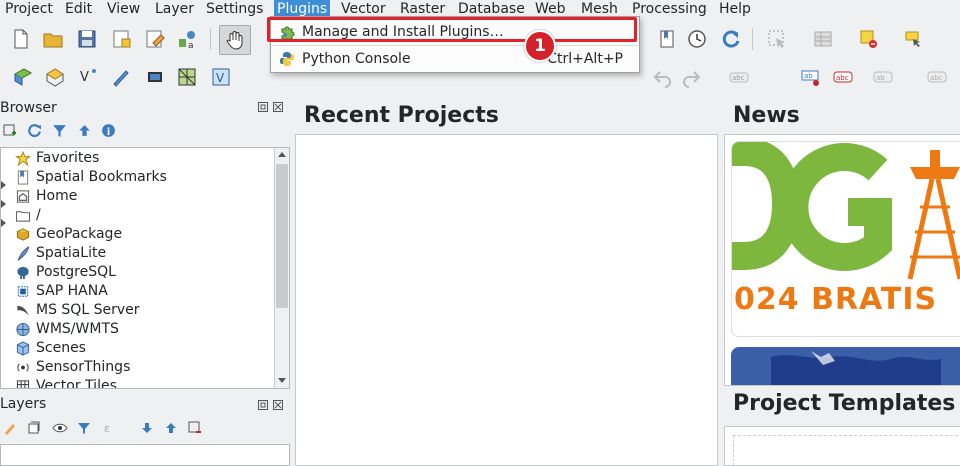 The height and width of the screenshot is (466, 960). I want to click on add-virtual-layer-icon: V, so click(221, 77).